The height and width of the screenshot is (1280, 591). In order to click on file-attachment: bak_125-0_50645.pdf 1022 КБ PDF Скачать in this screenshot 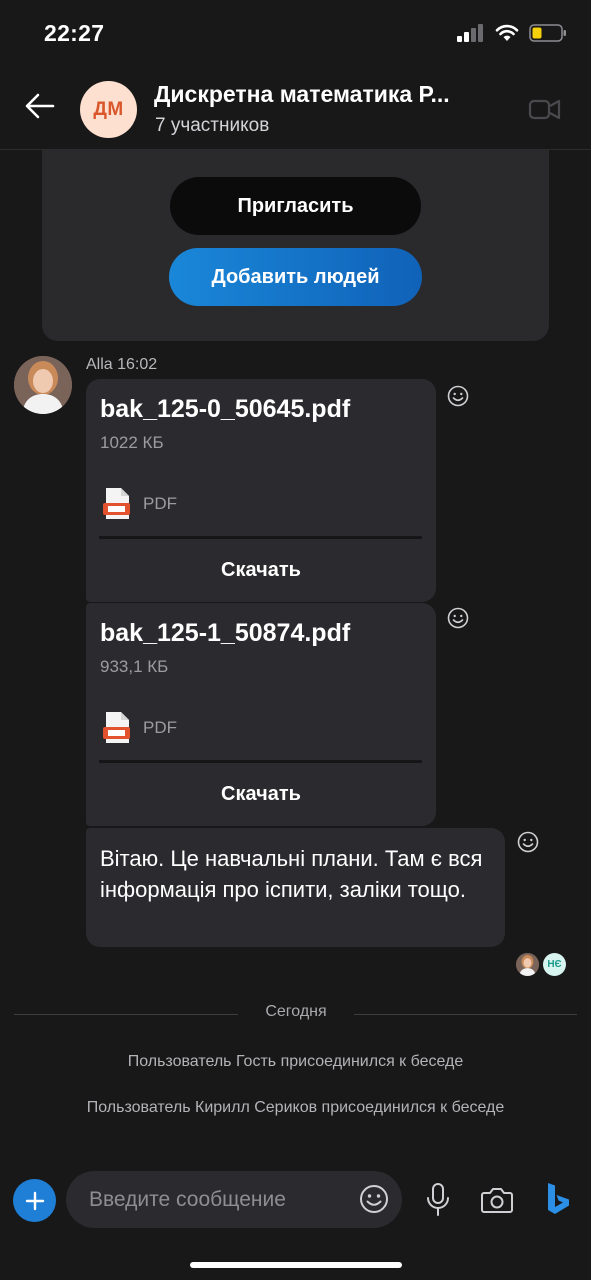, I will do `click(261, 490)`.